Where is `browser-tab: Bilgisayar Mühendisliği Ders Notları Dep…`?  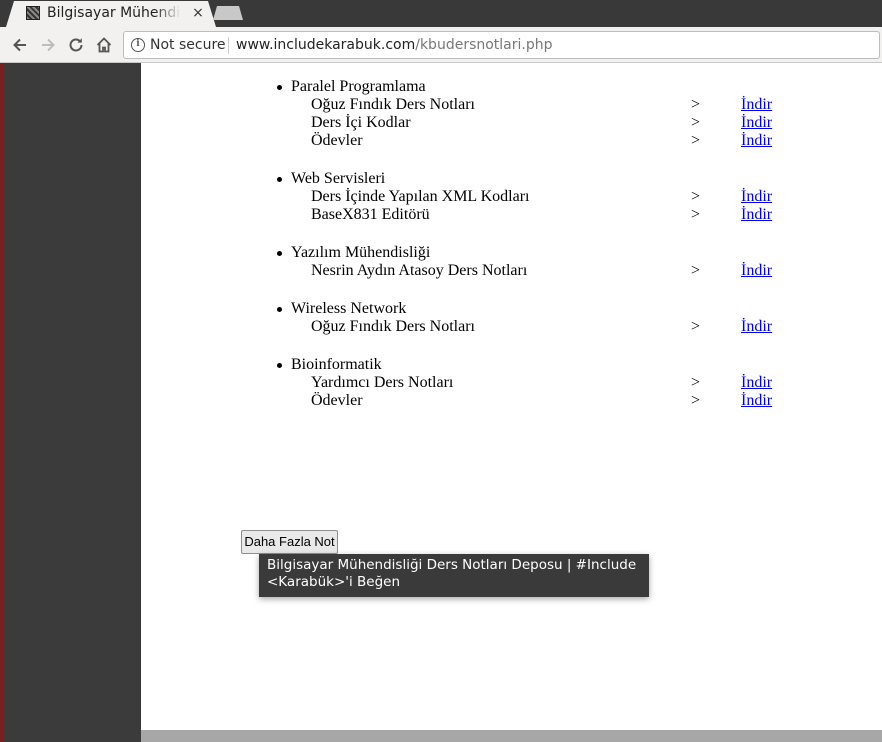
browser-tab: Bilgisayar Mühendisliği Ders Notları Dep… is located at coordinates (111, 14).